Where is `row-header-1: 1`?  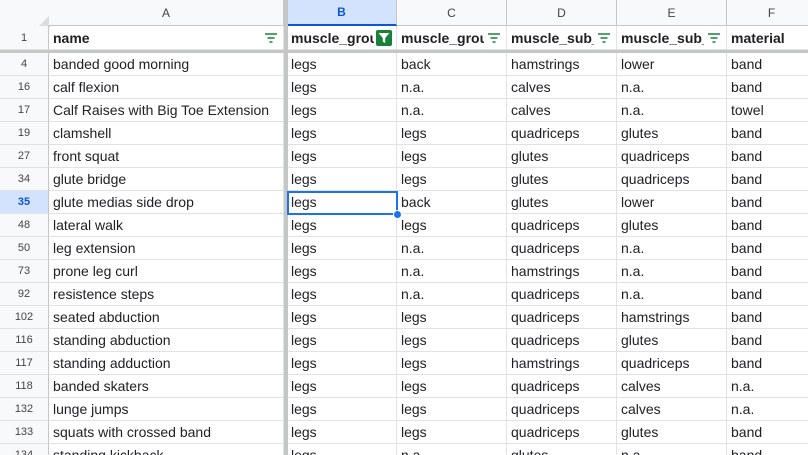
row-header-1: 1 is located at coordinates (24, 38).